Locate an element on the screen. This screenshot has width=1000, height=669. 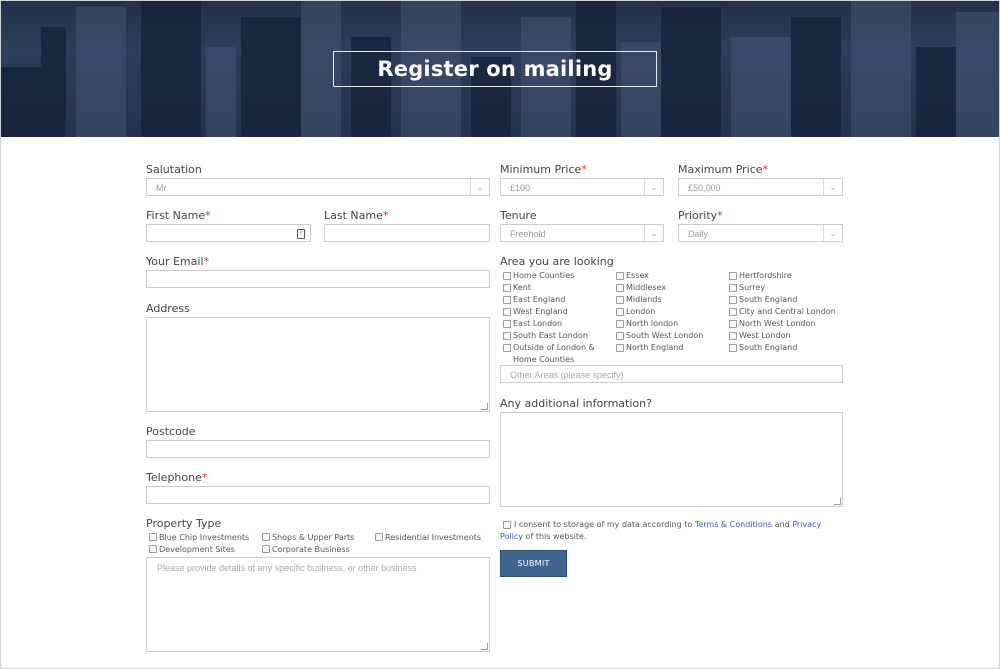
postcode-input is located at coordinates (318, 449).